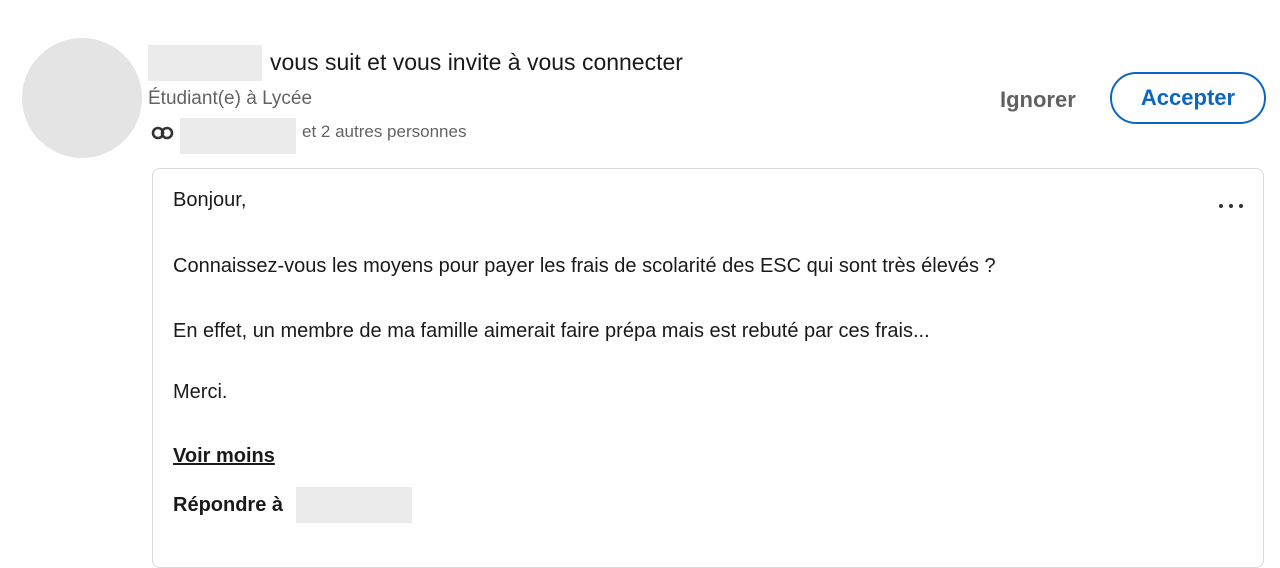 This screenshot has height=568, width=1280. What do you see at coordinates (1038, 100) in the screenshot?
I see `ignore-button: Ignorer` at bounding box center [1038, 100].